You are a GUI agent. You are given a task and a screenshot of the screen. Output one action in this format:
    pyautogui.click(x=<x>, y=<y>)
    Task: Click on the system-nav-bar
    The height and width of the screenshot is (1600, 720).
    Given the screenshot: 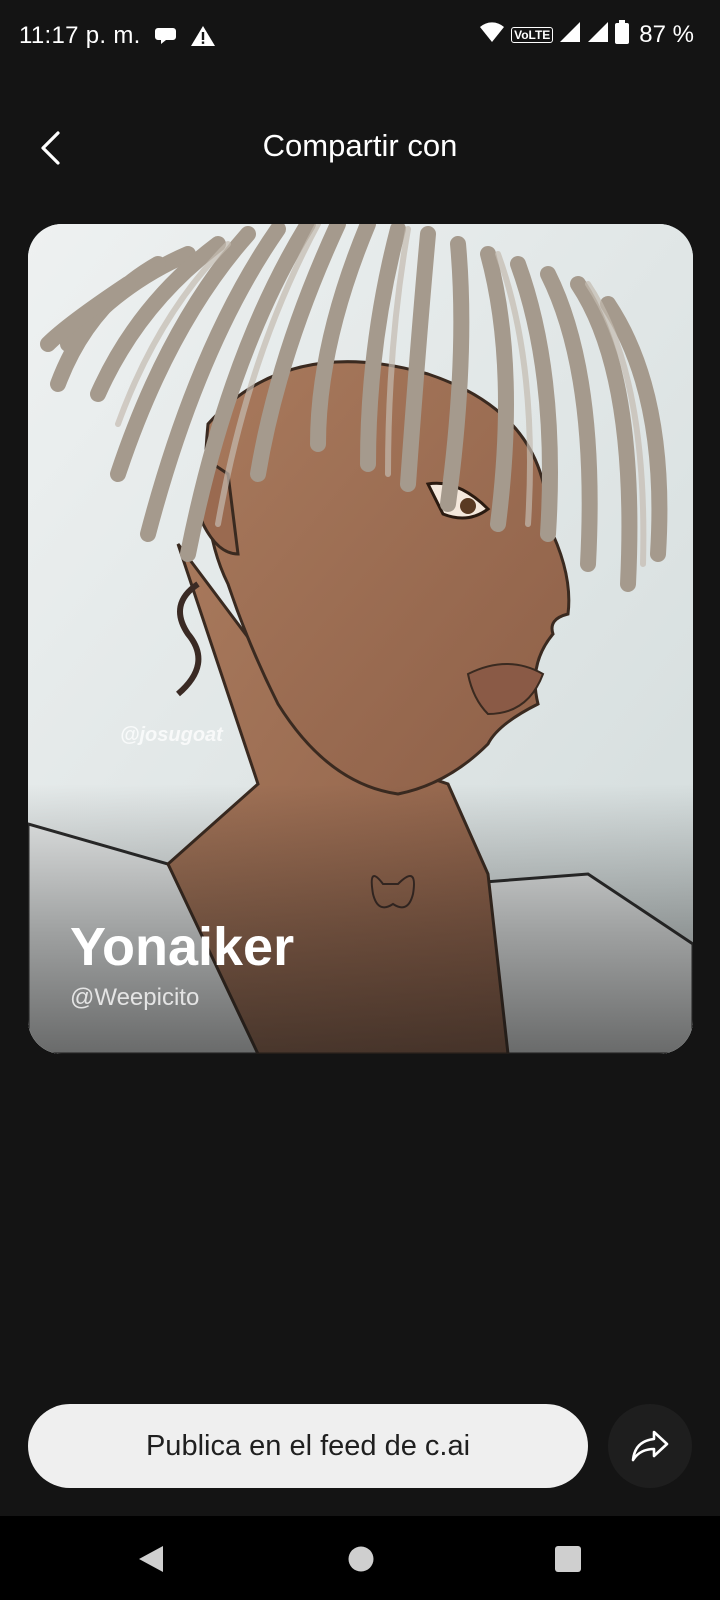 What is the action you would take?
    pyautogui.click(x=360, y=1558)
    